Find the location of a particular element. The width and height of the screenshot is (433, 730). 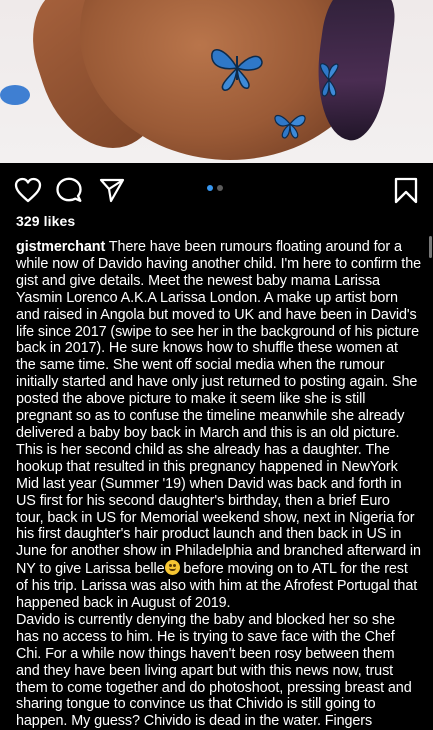

scrollbar is located at coordinates (430, 247).